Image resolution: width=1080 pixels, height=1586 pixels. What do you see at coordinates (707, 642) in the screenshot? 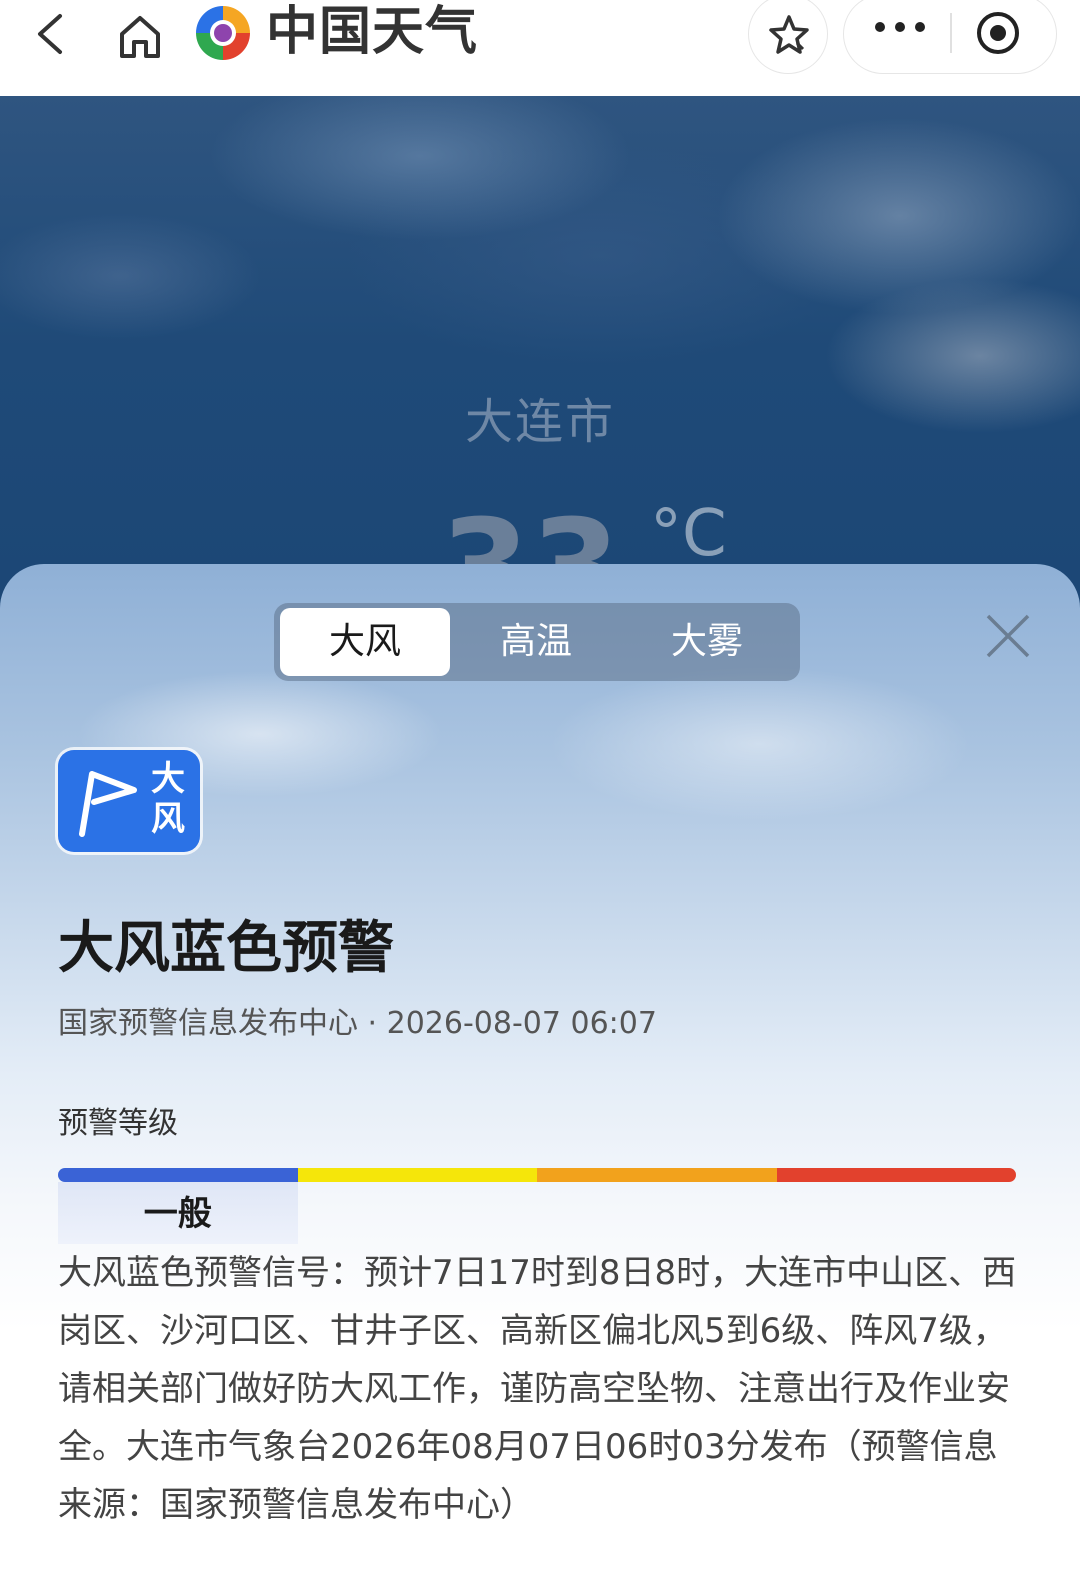
I see `tab-dense-fog: 大雾` at bounding box center [707, 642].